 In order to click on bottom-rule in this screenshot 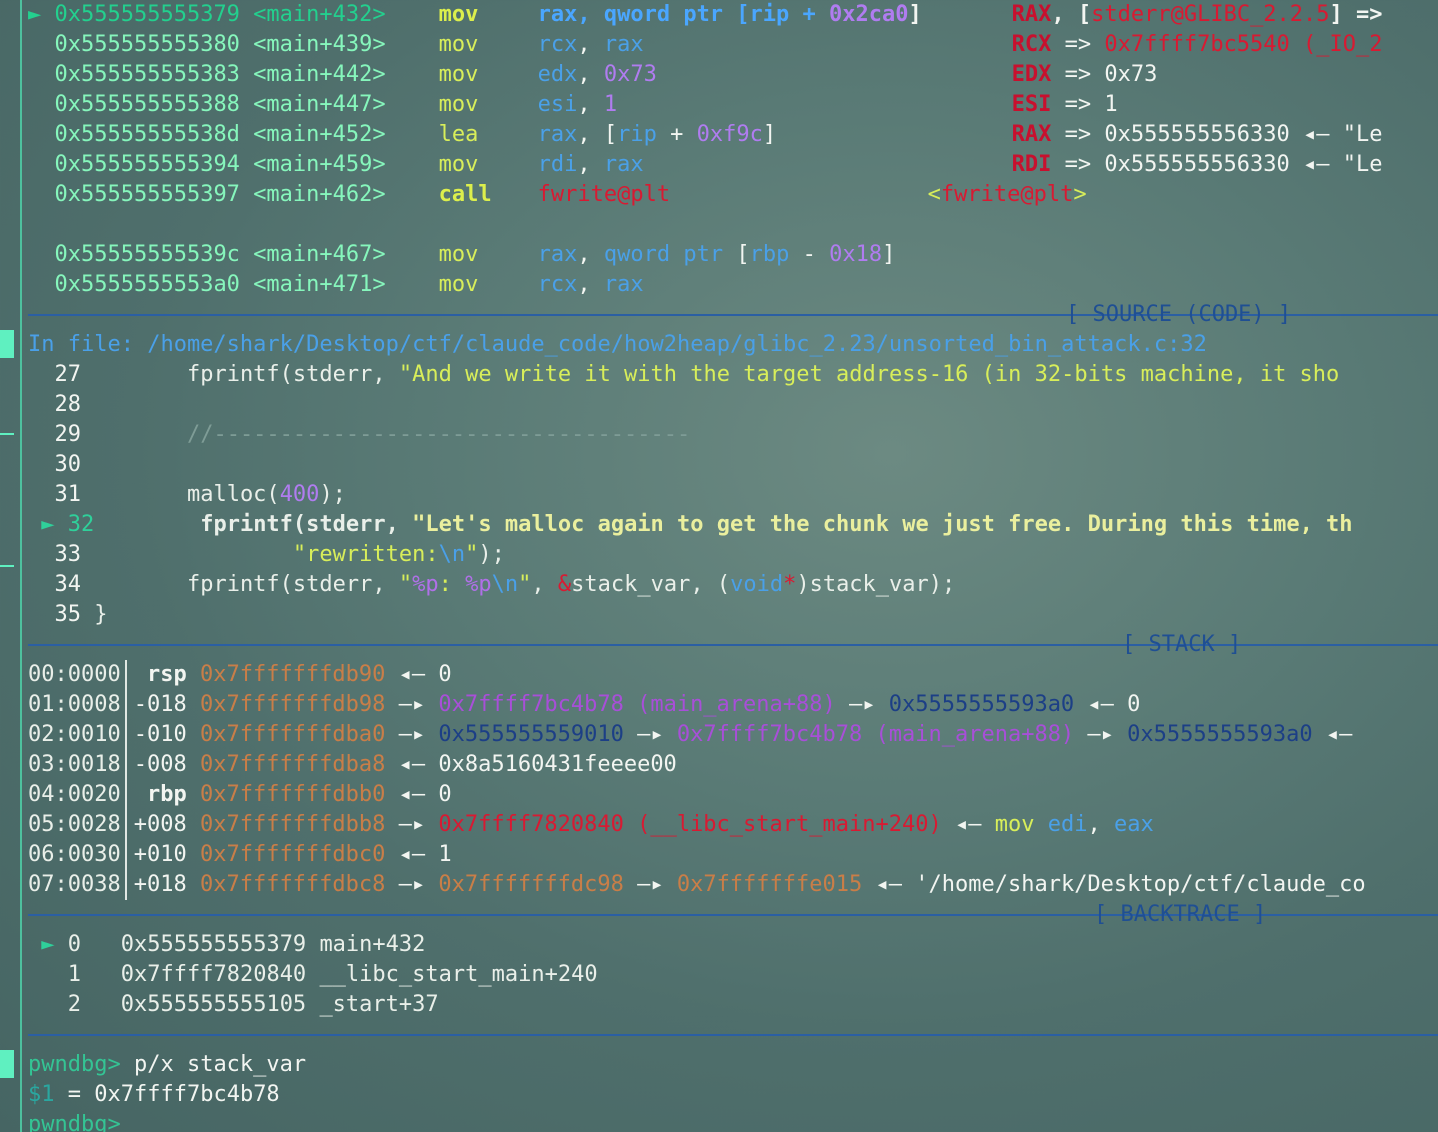, I will do `click(733, 1035)`.